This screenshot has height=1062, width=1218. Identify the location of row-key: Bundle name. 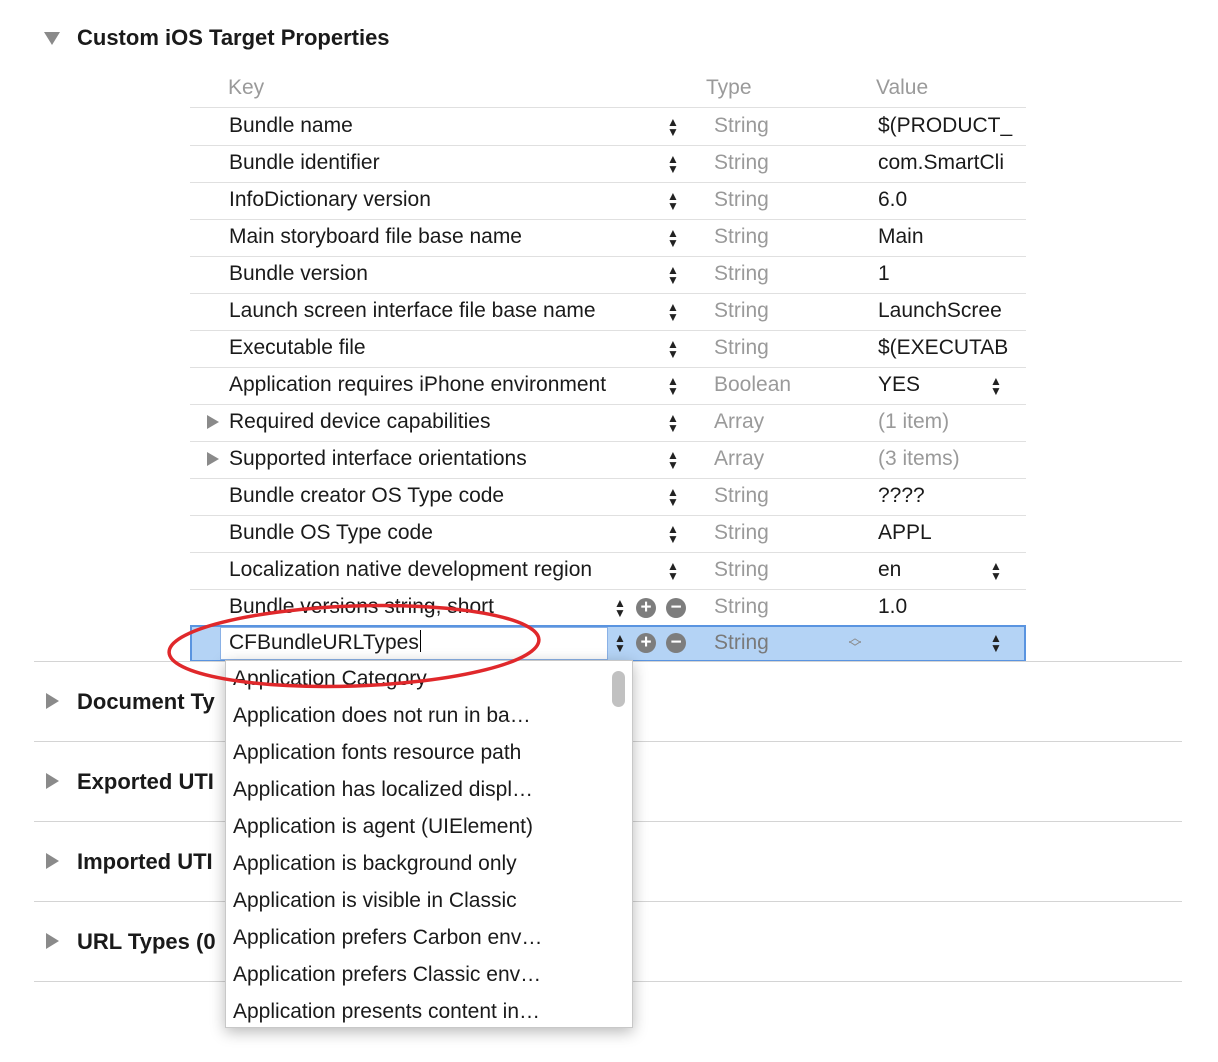
(444, 126).